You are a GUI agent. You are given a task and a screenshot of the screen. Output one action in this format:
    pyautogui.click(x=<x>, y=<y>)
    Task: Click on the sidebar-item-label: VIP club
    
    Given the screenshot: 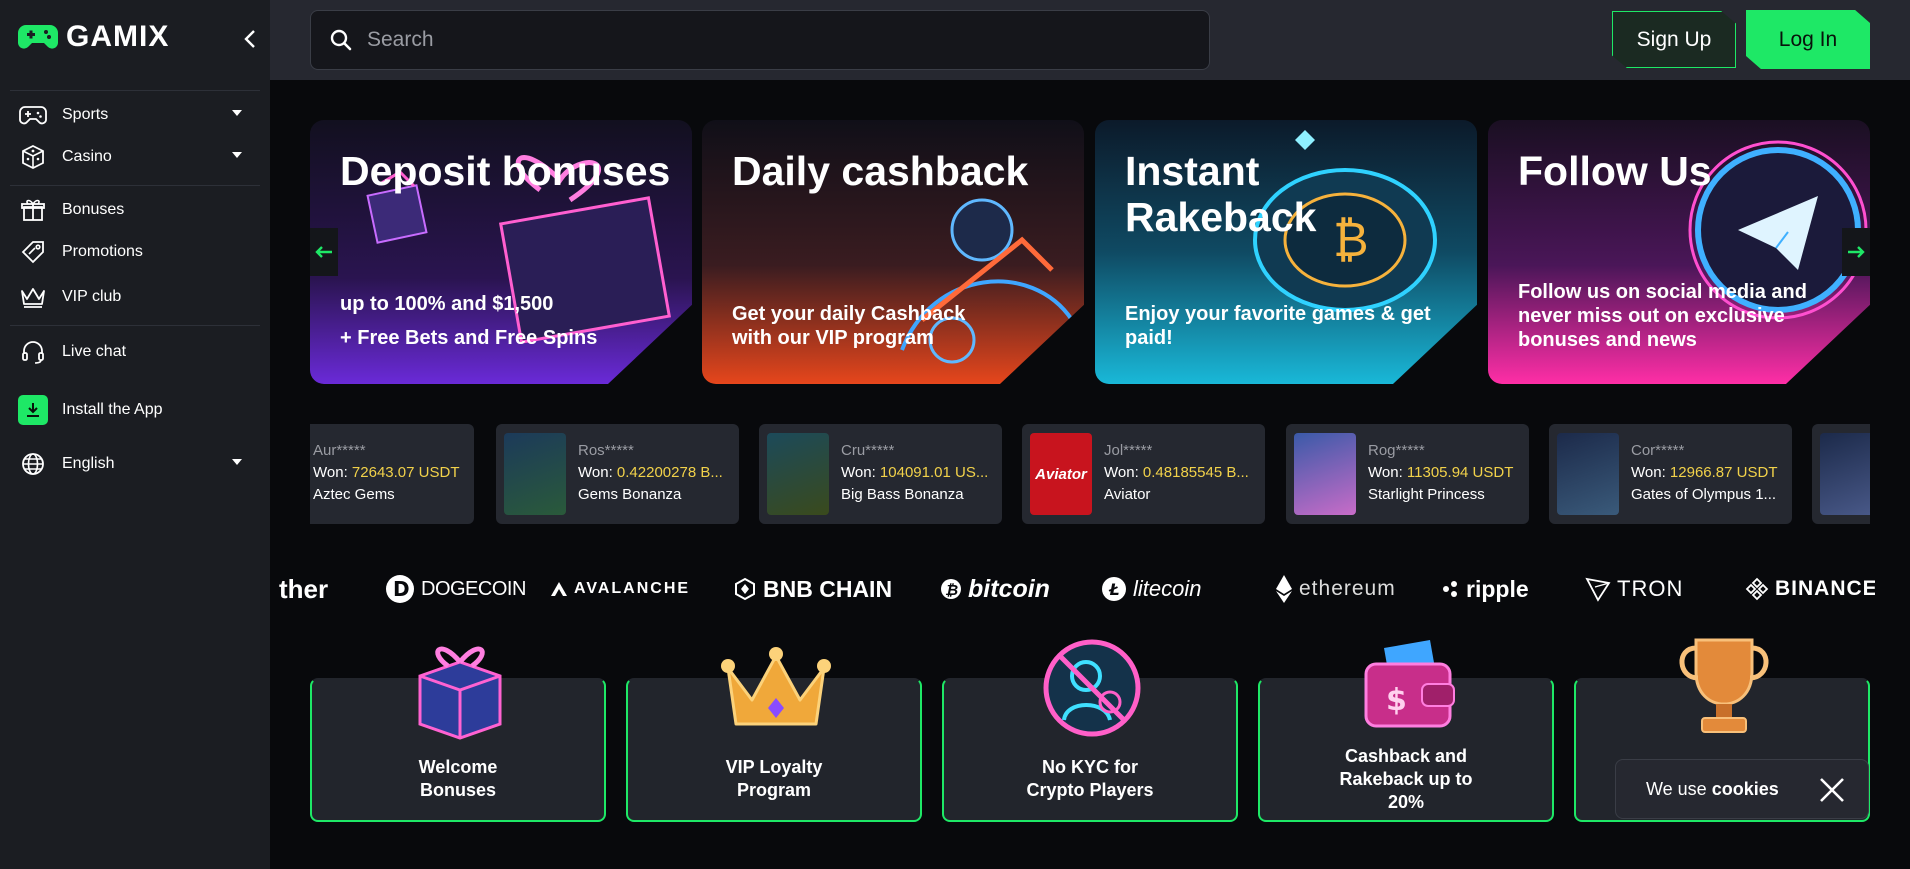 What is the action you would take?
    pyautogui.click(x=92, y=296)
    